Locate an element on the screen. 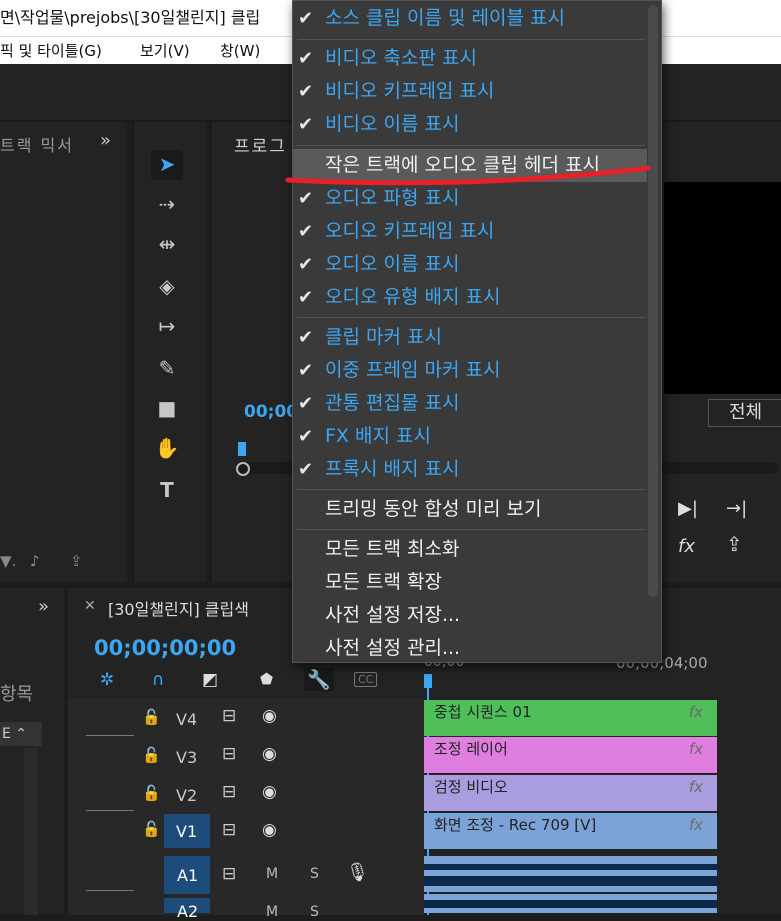  panel-expand-icon: » is located at coordinates (105, 140).